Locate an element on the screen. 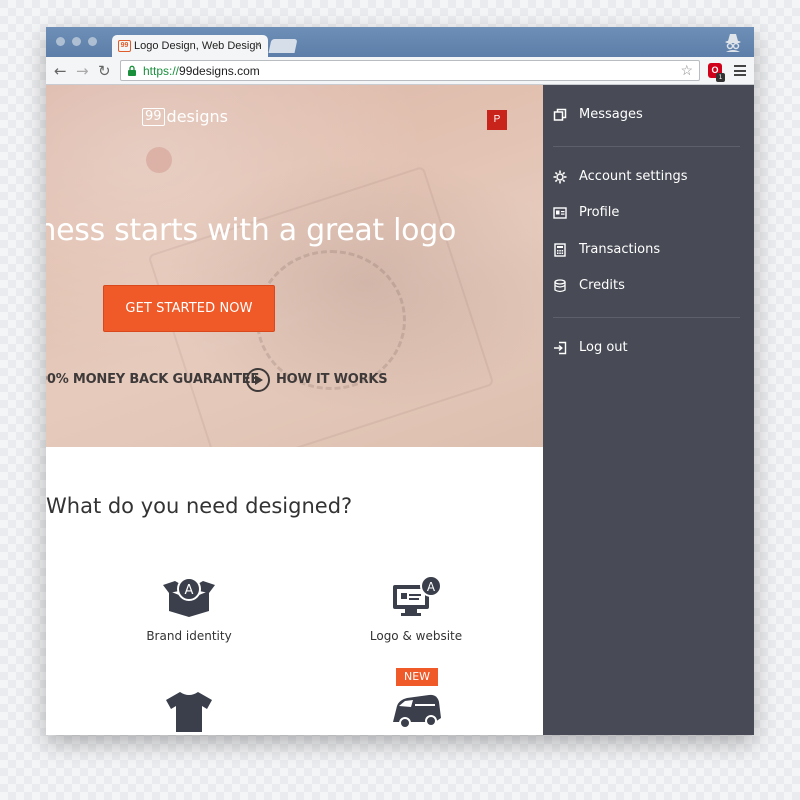 Image resolution: width=800 pixels, height=800 pixels. get-started-button: GET STARTED NOW is located at coordinates (189, 308).